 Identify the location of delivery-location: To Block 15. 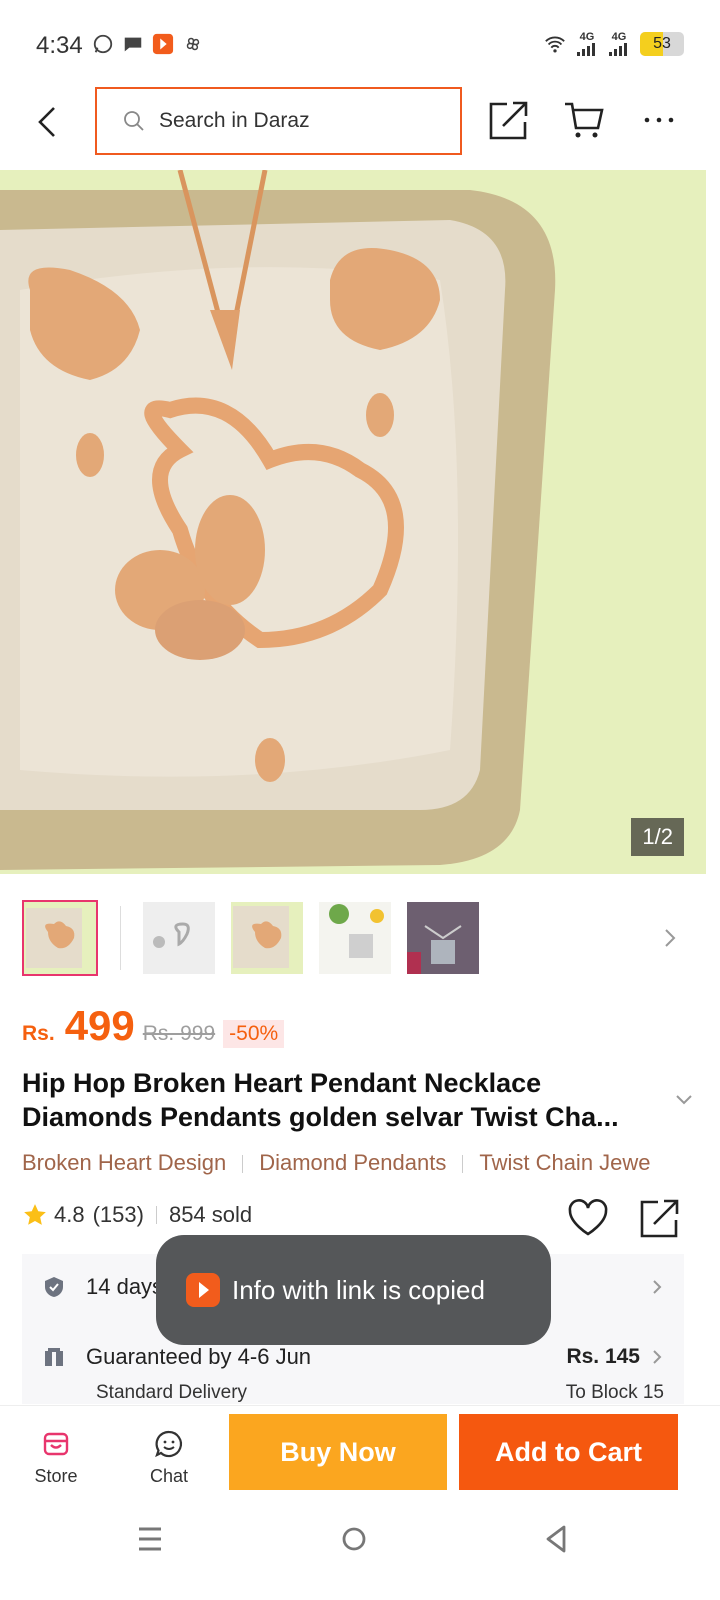
(614, 1392).